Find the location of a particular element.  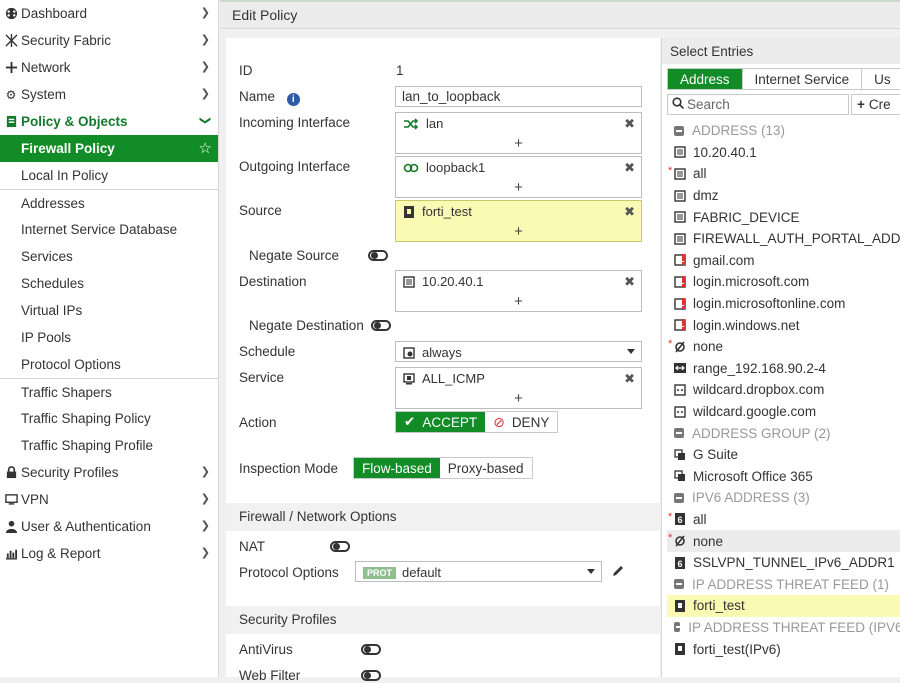

search-input: Search is located at coordinates (758, 104).